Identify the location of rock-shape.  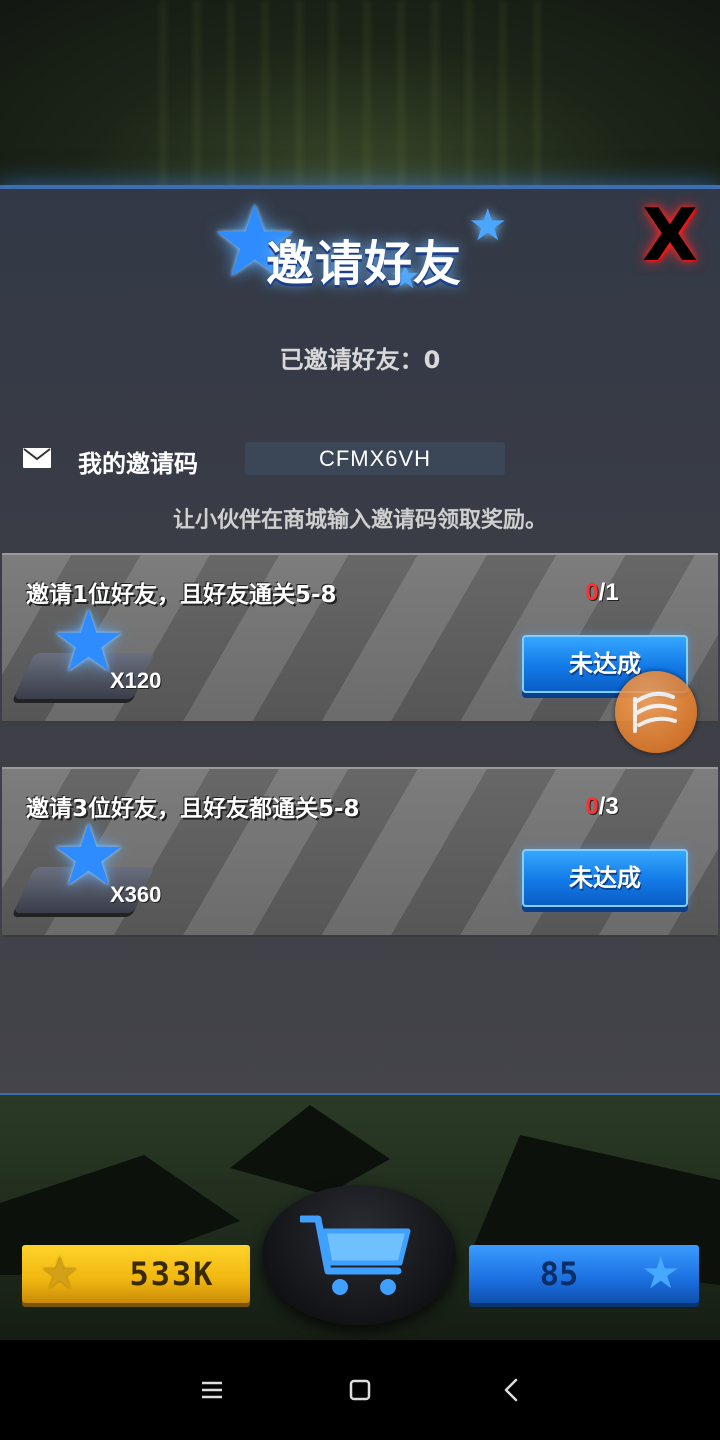
(310, 1150).